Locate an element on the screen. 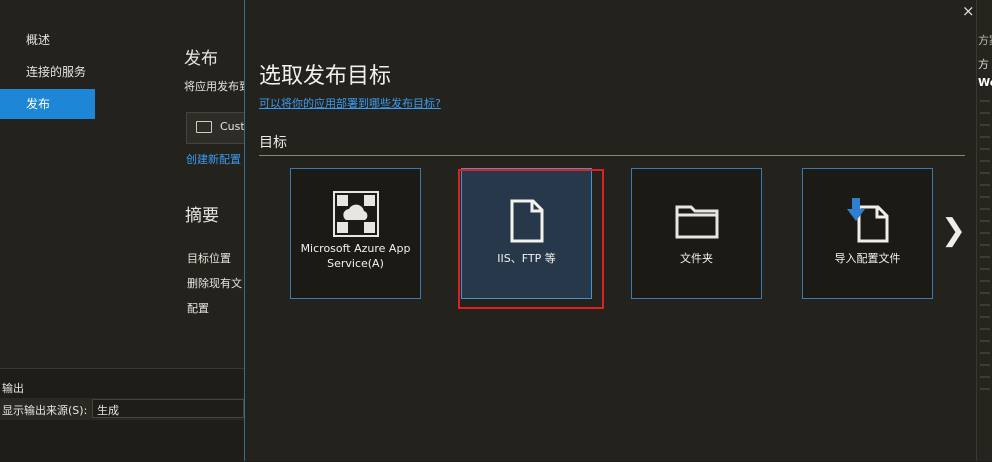  help-link: 可以将你的应用部署到哪些发布目标? is located at coordinates (350, 103).